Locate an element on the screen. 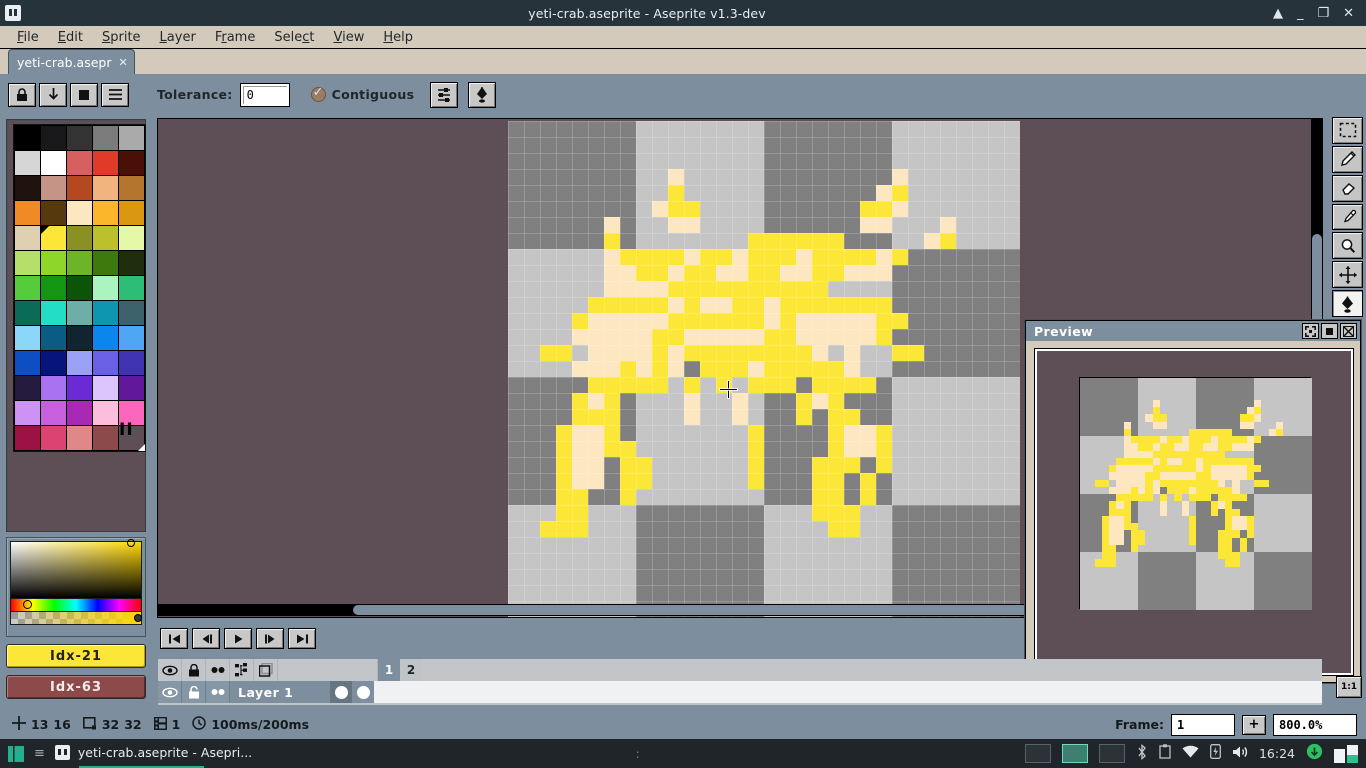 Image resolution: width=1366 pixels, height=768 pixels. group-icon is located at coordinates (242, 670).